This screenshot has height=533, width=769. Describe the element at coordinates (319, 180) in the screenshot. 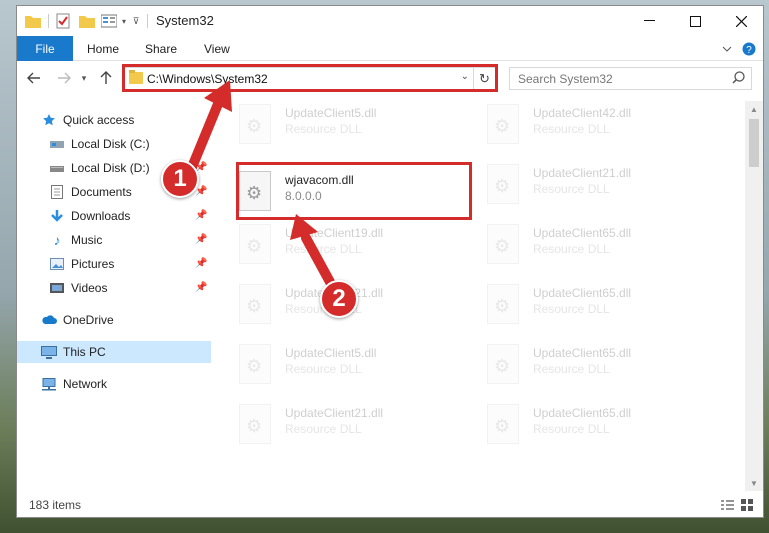

I see `file-name: wjavacom.dll` at that location.